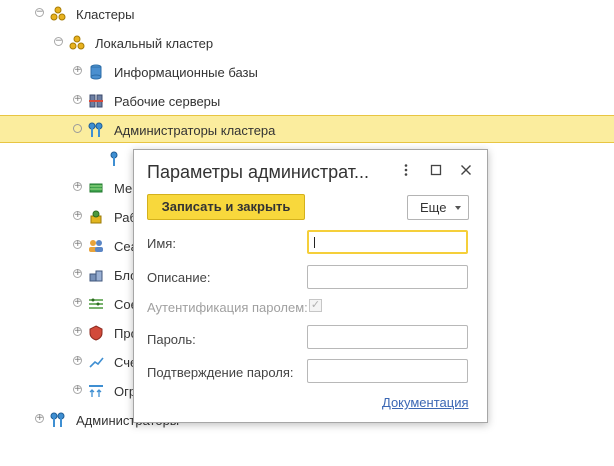 The image size is (614, 466). What do you see at coordinates (387, 337) in the screenshot?
I see `password-input` at bounding box center [387, 337].